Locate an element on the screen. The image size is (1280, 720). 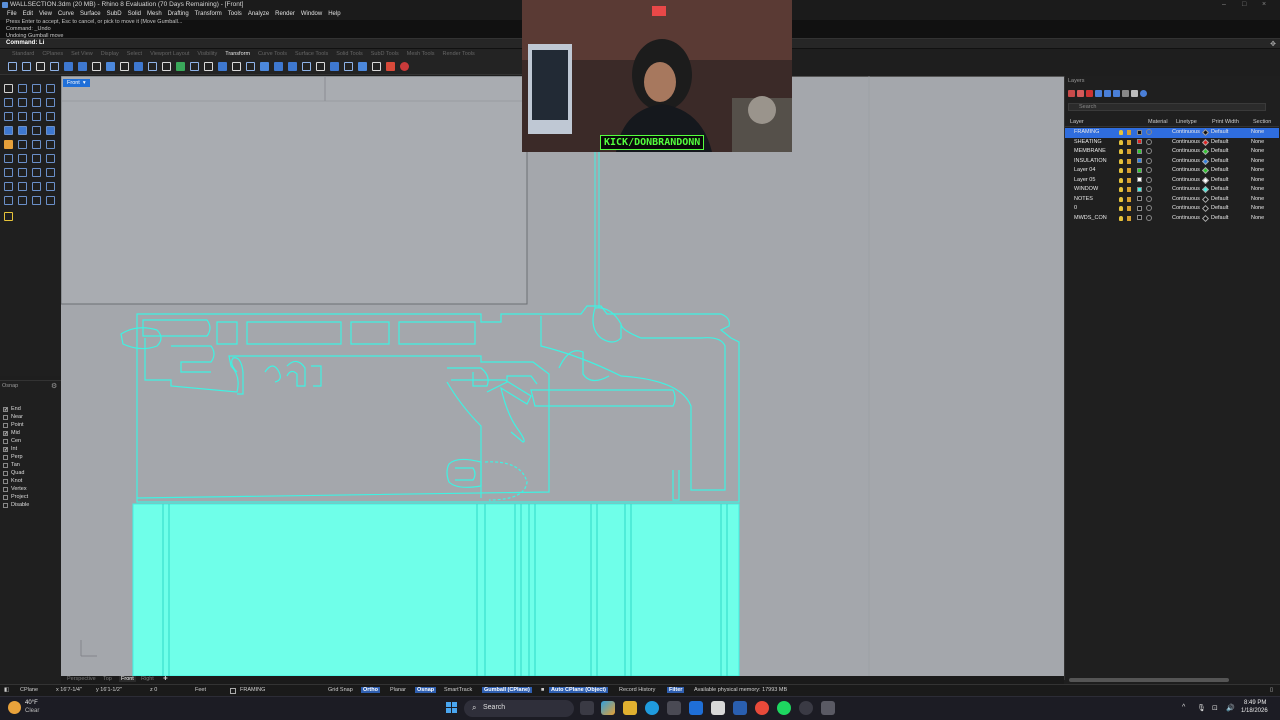
gumball-icon is located at coordinates (362, 66).